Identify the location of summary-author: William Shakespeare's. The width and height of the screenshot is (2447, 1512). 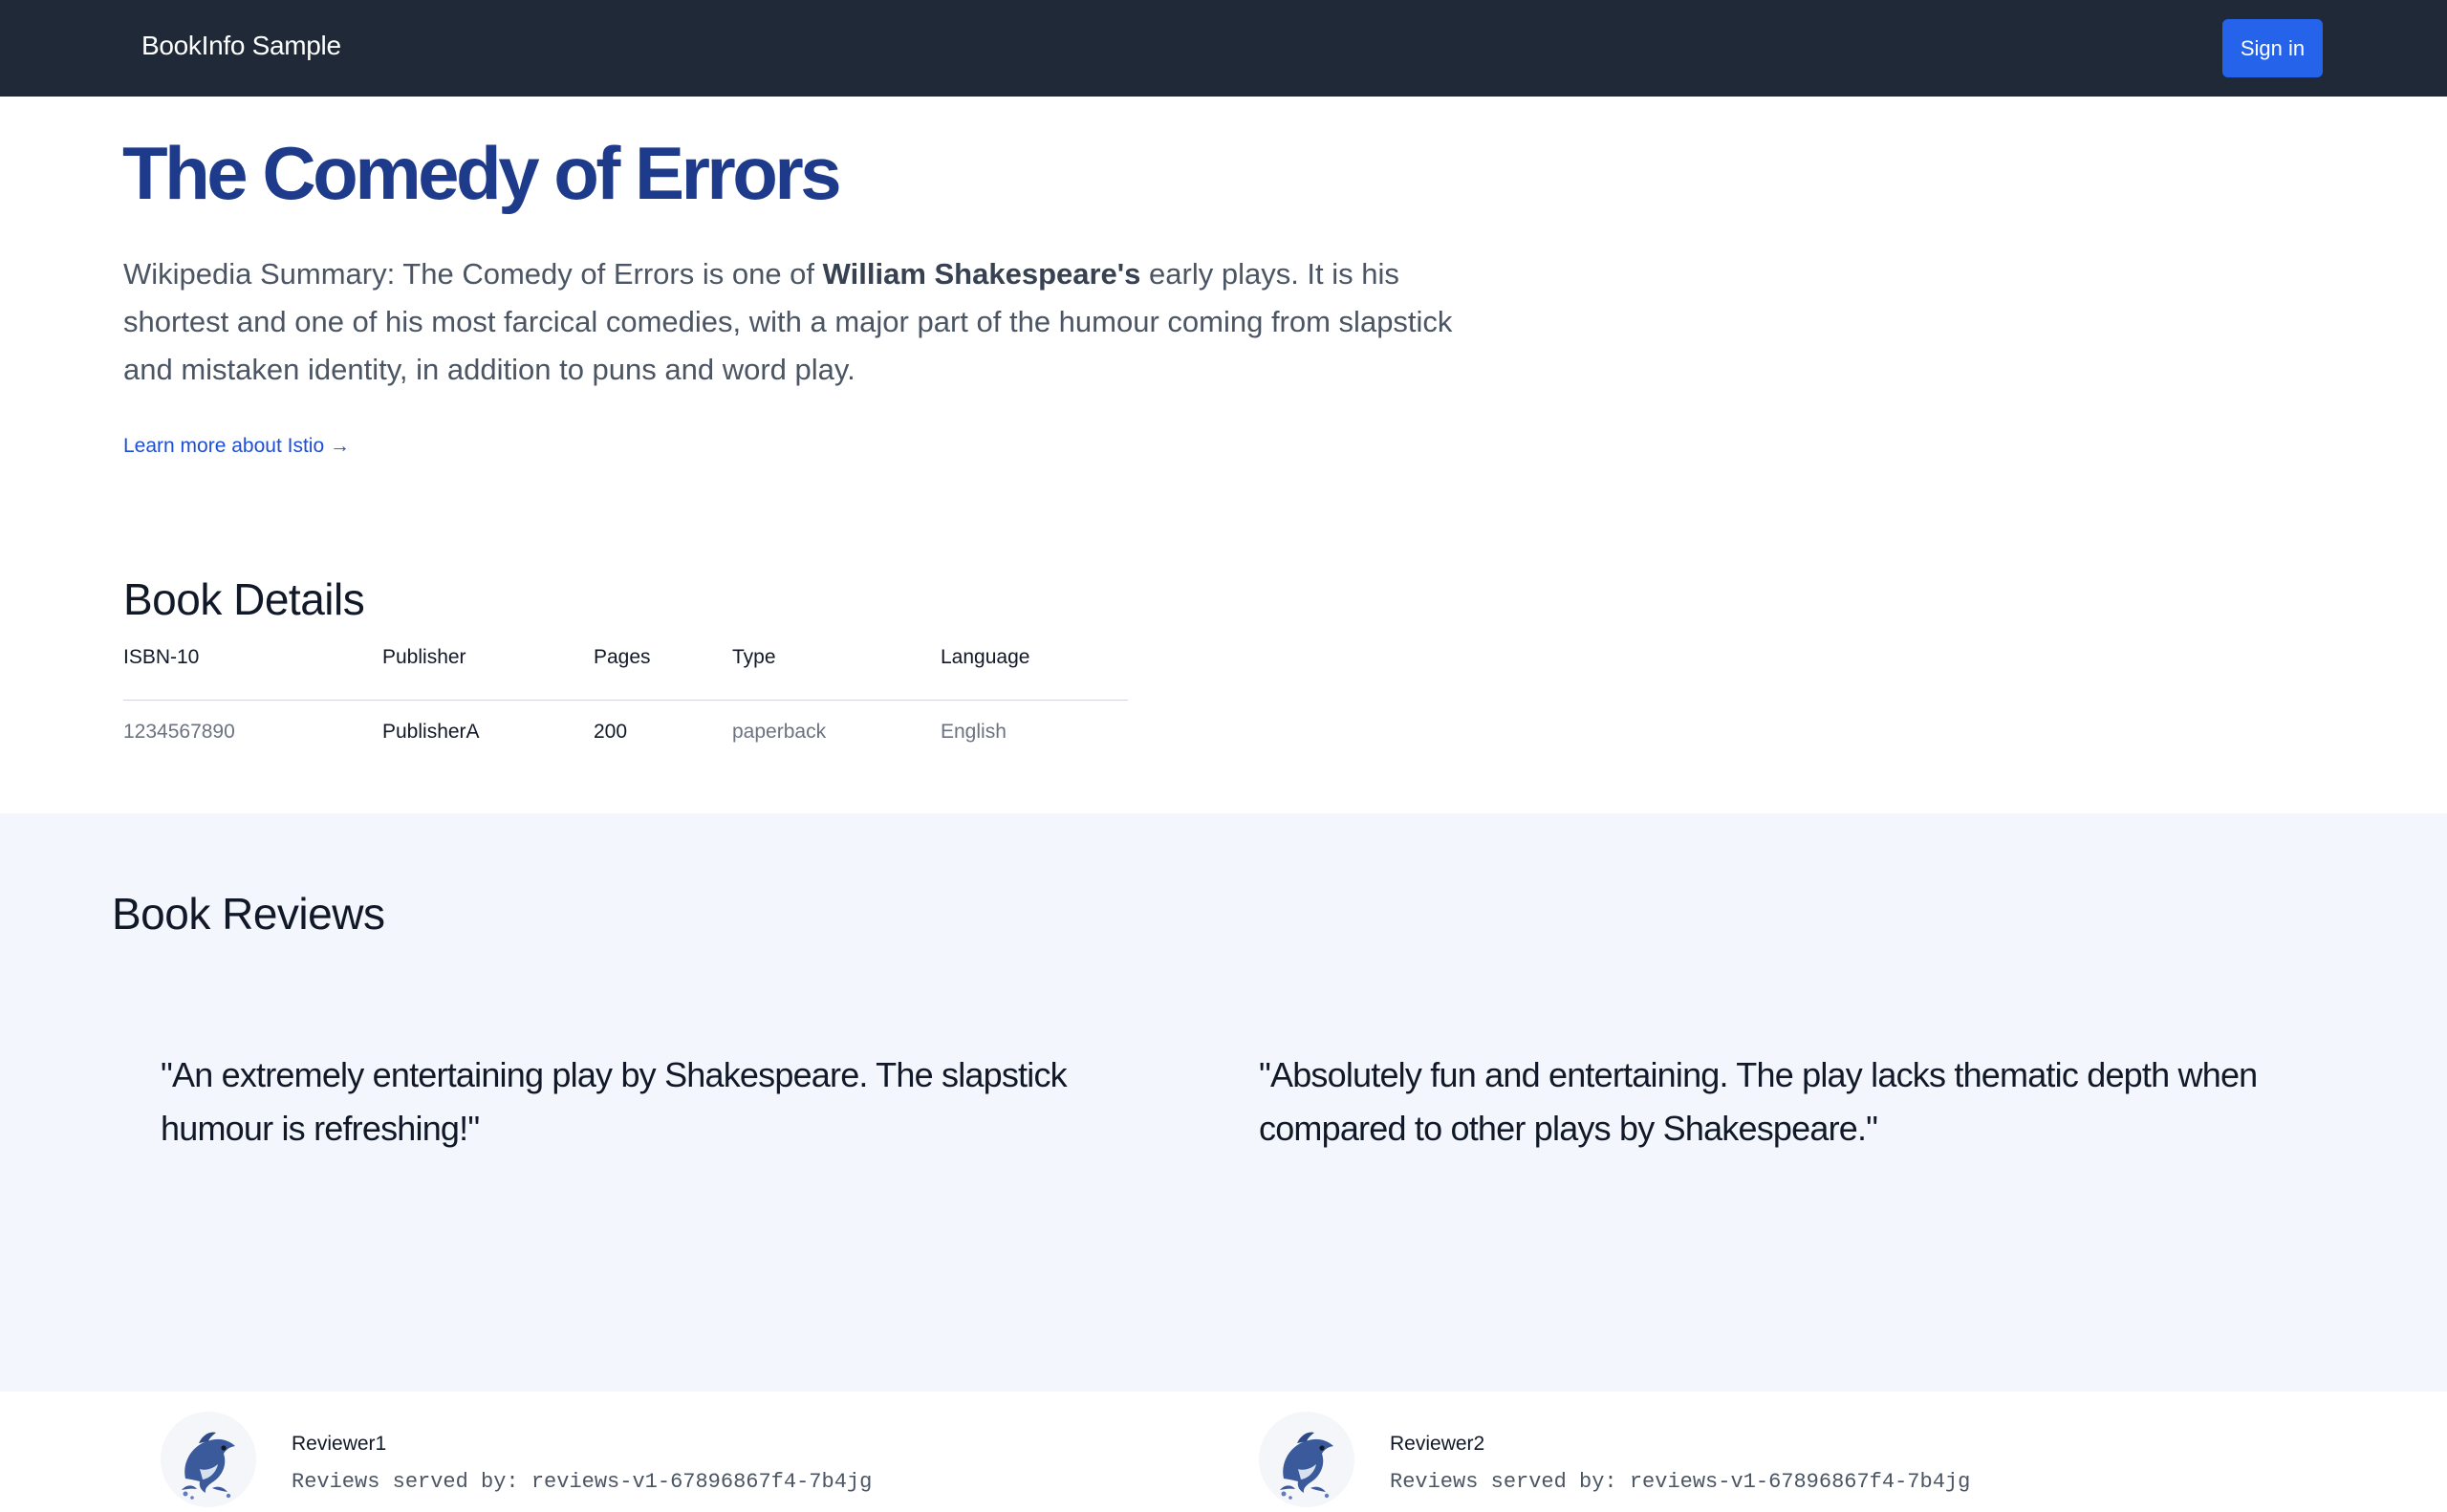
(981, 274).